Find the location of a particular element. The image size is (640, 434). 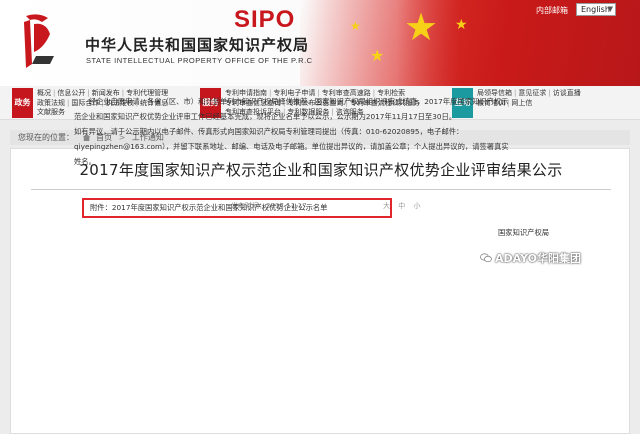

nav-tag-gov: 政务 is located at coordinates (22, 103).